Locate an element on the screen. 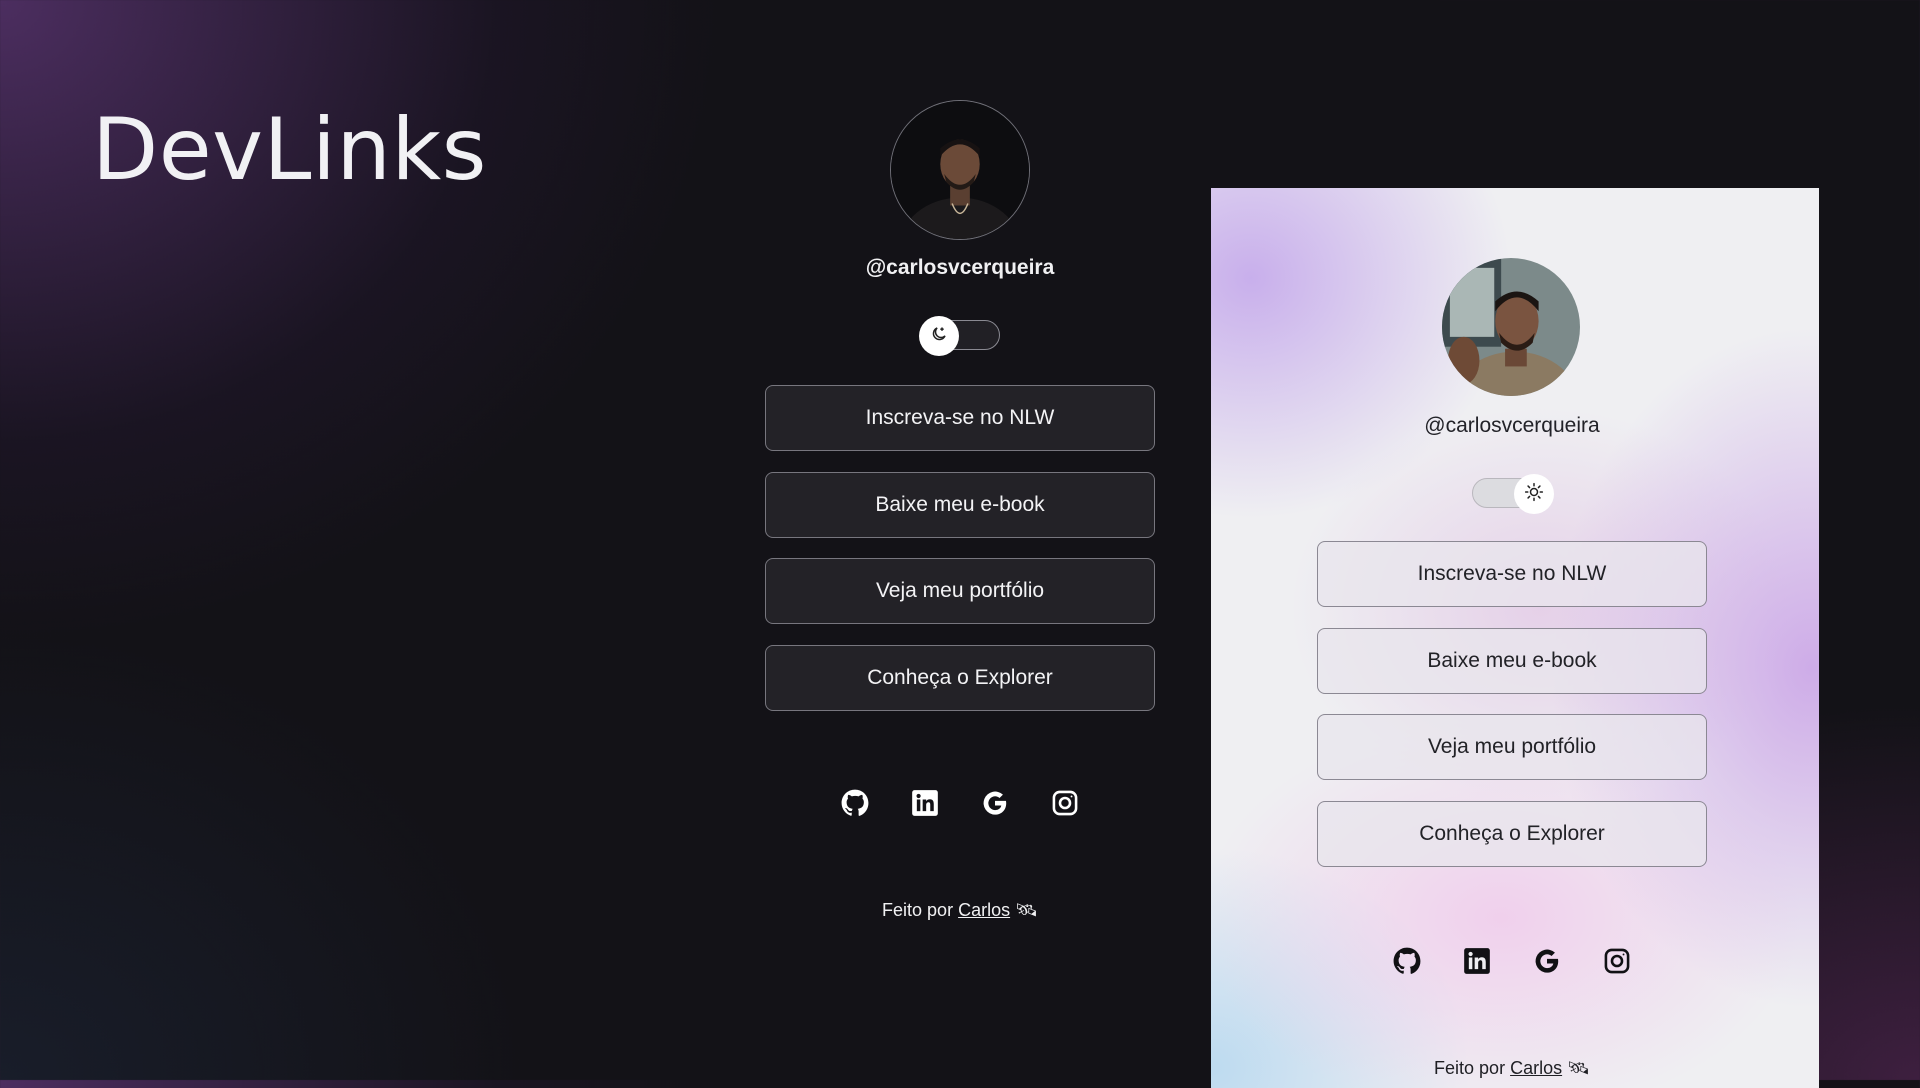 This screenshot has height=1088, width=1920. sun-icon is located at coordinates (1534, 494).